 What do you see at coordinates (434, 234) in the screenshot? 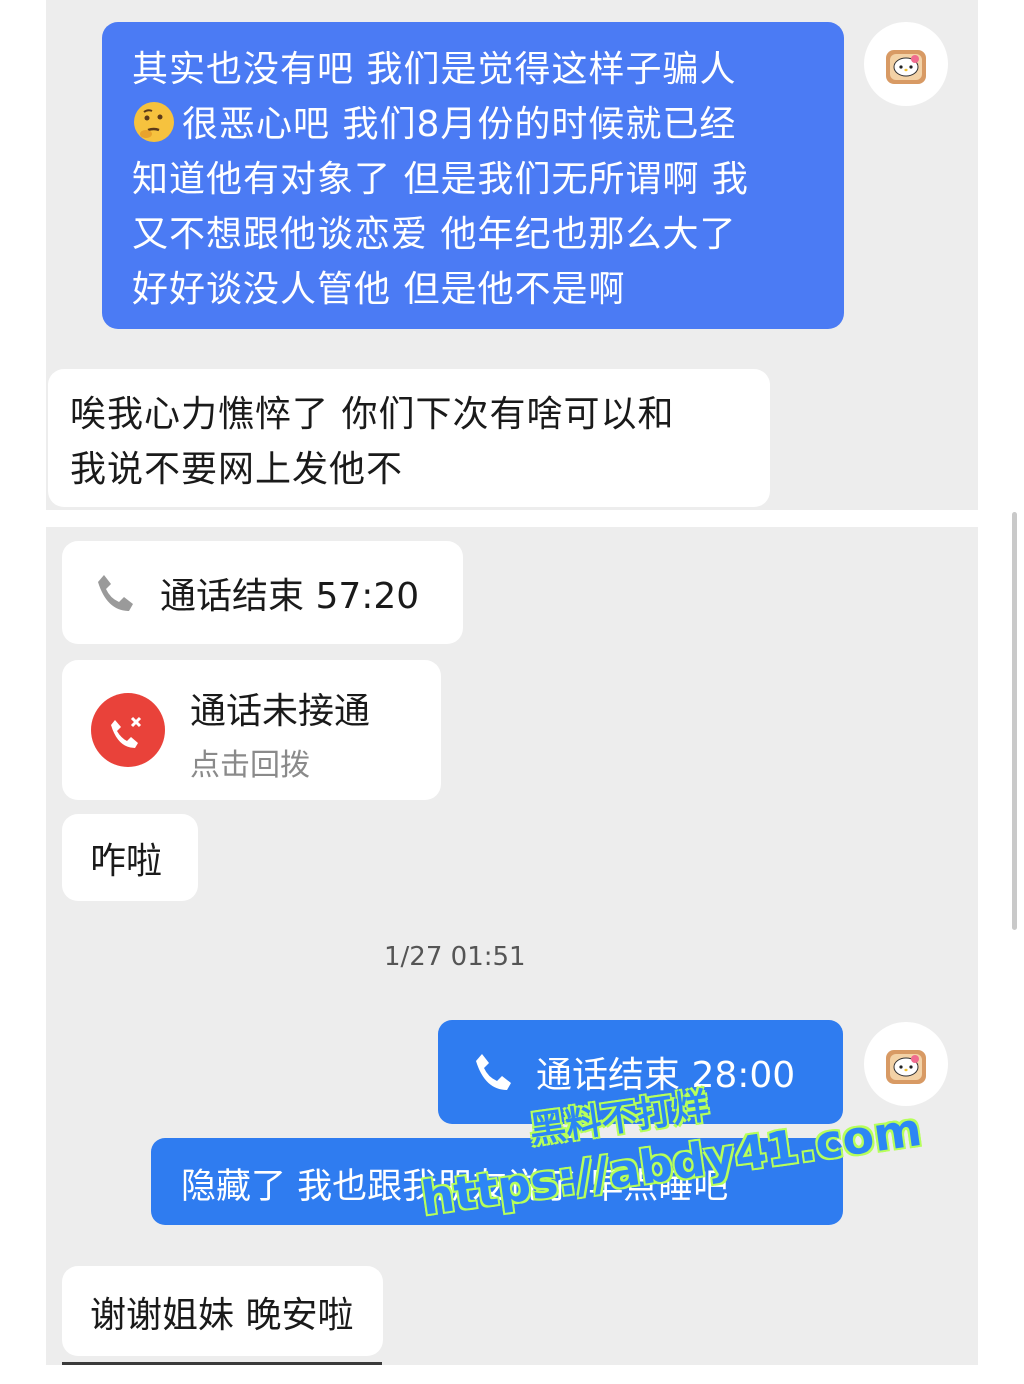
I see `message-line: 又不想跟他谈恋爱 他年纪也那么大了` at bounding box center [434, 234].